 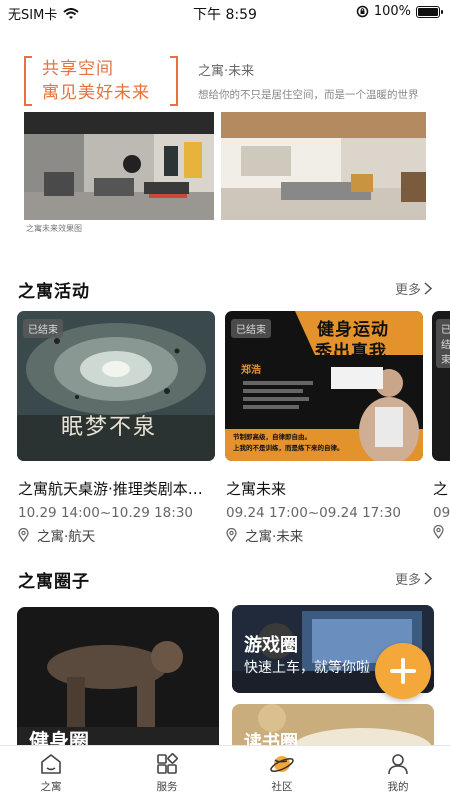 I want to click on tab-services: 服务, so click(x=167, y=773).